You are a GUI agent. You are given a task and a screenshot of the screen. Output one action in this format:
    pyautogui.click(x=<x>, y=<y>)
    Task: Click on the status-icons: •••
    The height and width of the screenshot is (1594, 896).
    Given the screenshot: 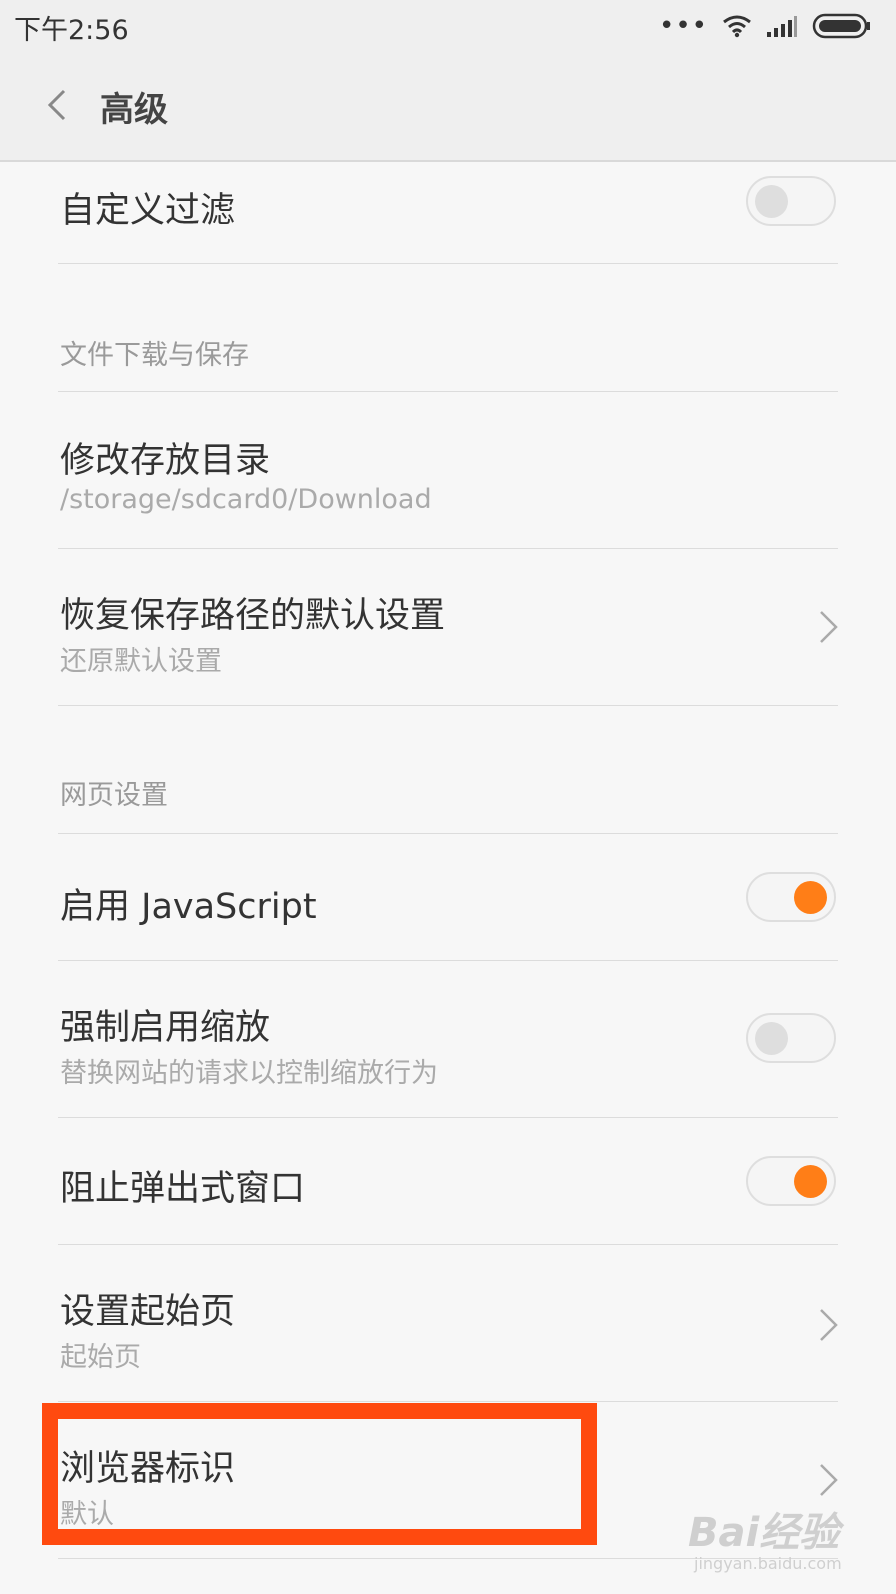 What is the action you would take?
    pyautogui.click(x=765, y=26)
    